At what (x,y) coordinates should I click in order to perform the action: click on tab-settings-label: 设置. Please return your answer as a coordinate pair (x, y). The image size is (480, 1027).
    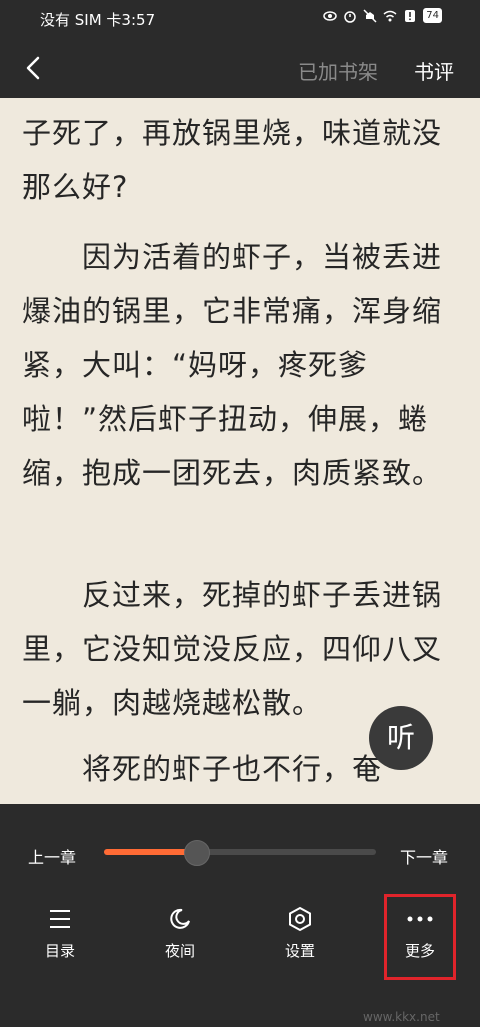
    Looking at the image, I should click on (299, 951).